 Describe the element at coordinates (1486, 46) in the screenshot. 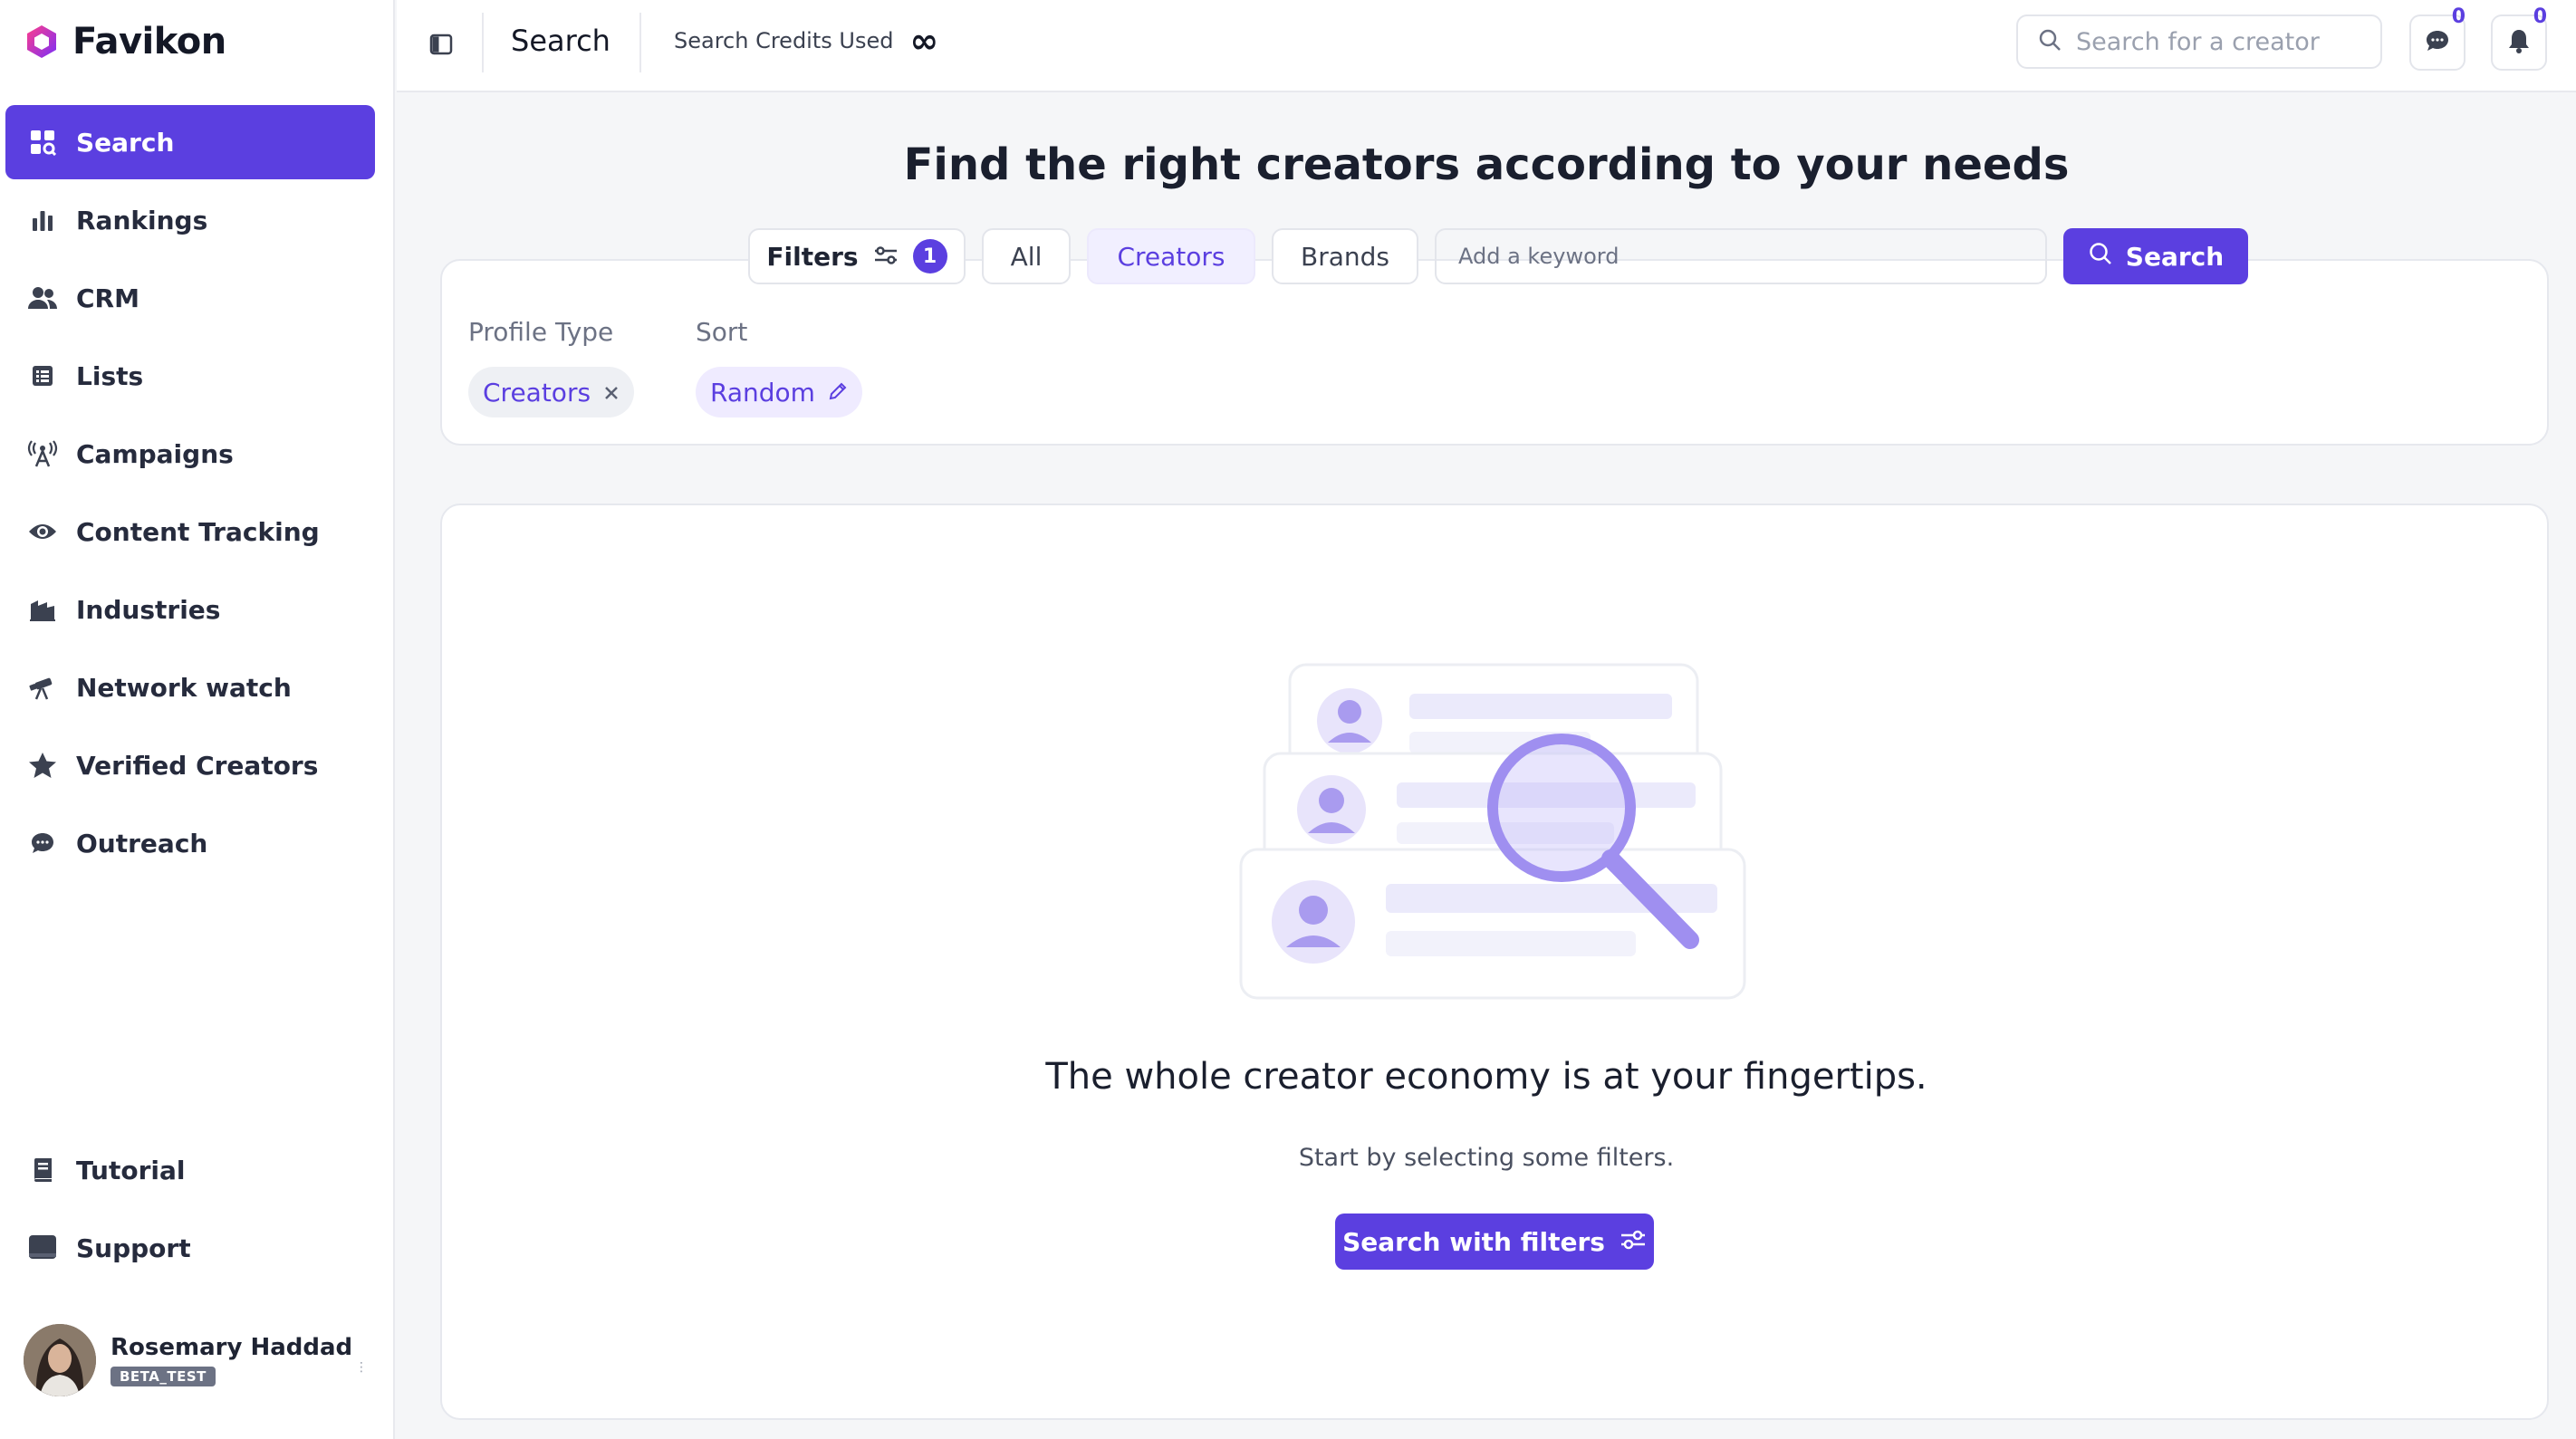

I see `topbar: Search Search Credits Used ∞ 0 0` at that location.